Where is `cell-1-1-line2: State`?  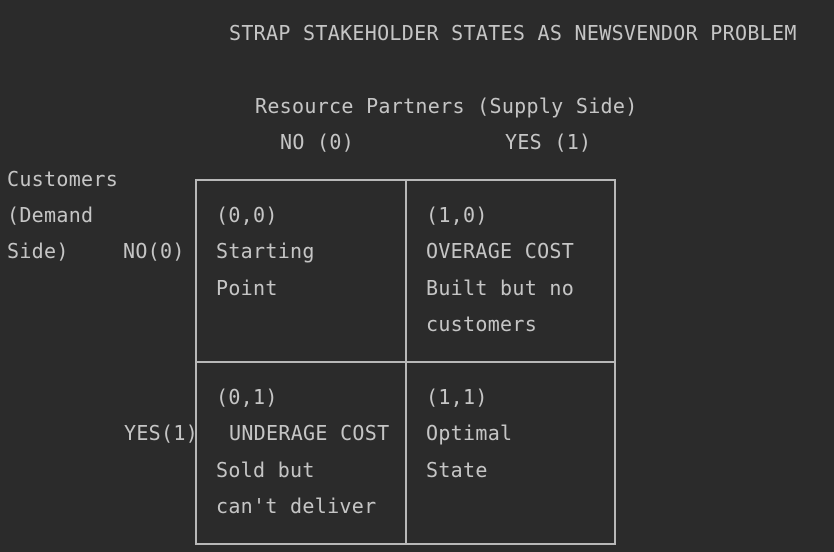 cell-1-1-line2: State is located at coordinates (457, 470).